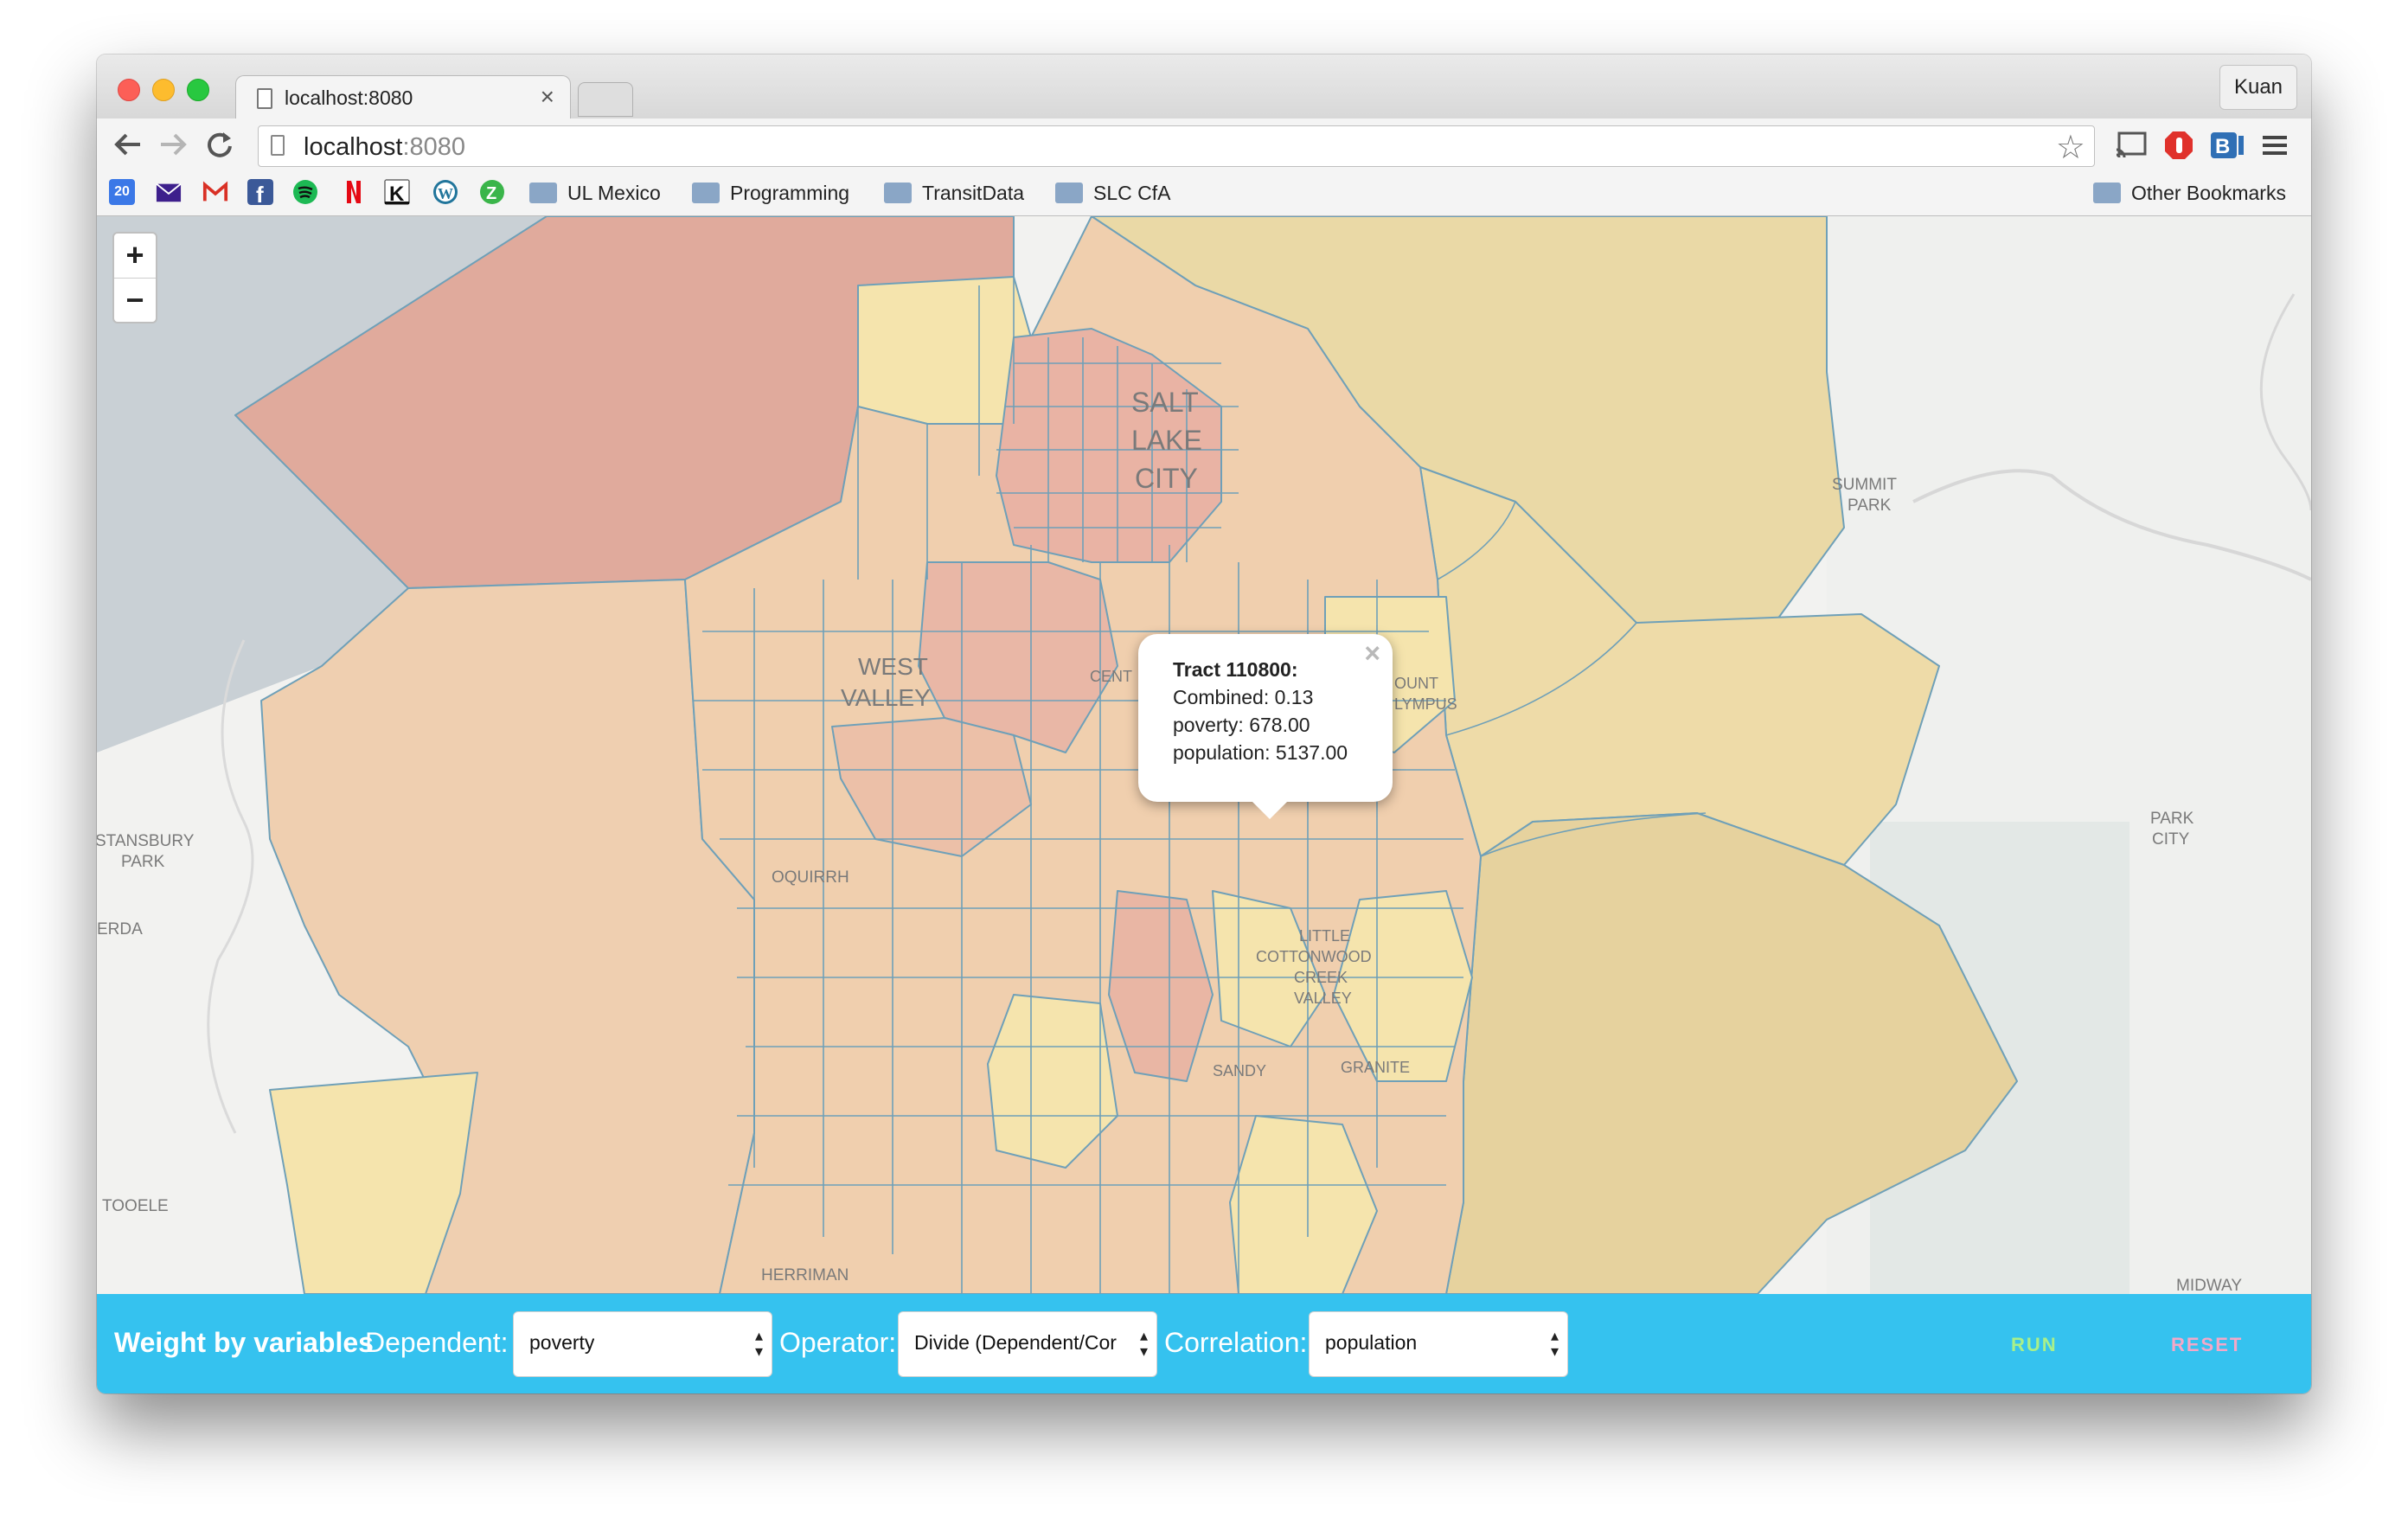  I want to click on calendar-bookmark-icon: 20, so click(122, 192).